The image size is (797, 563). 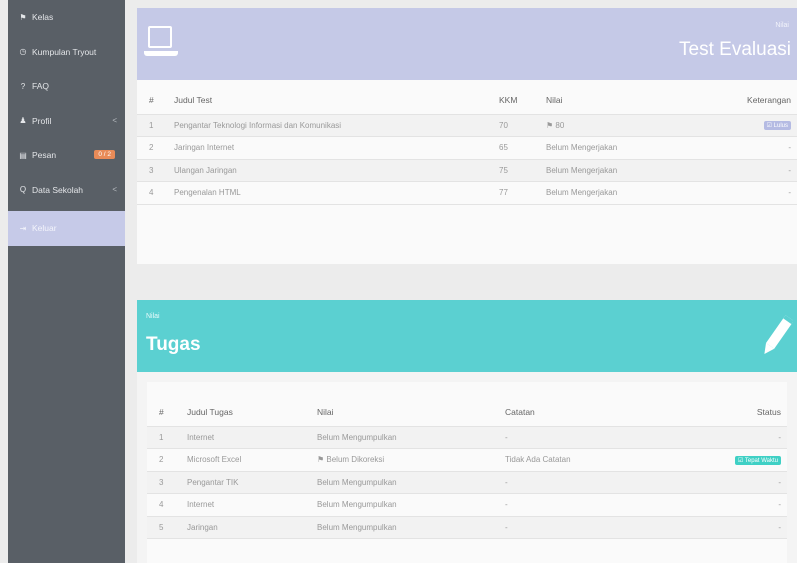 What do you see at coordinates (585, 460) in the screenshot?
I see `catatan-value: Tidak Ada Catatan` at bounding box center [585, 460].